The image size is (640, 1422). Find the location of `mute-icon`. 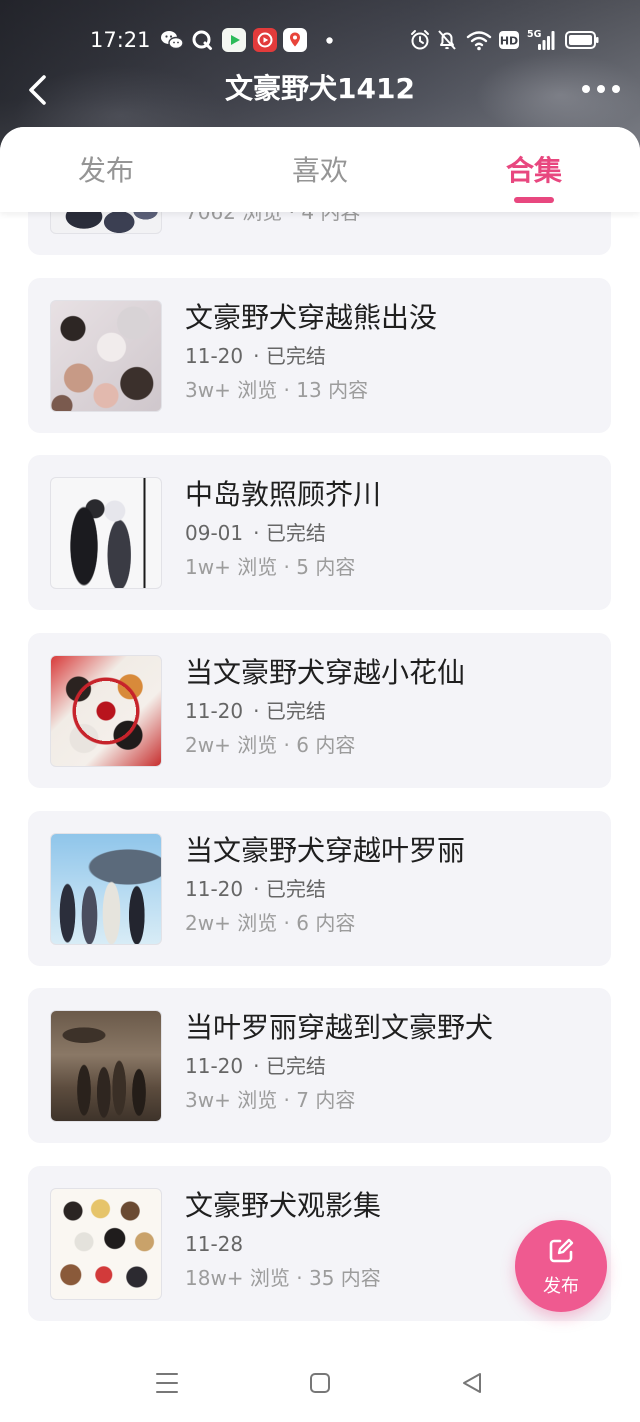

mute-icon is located at coordinates (447, 40).